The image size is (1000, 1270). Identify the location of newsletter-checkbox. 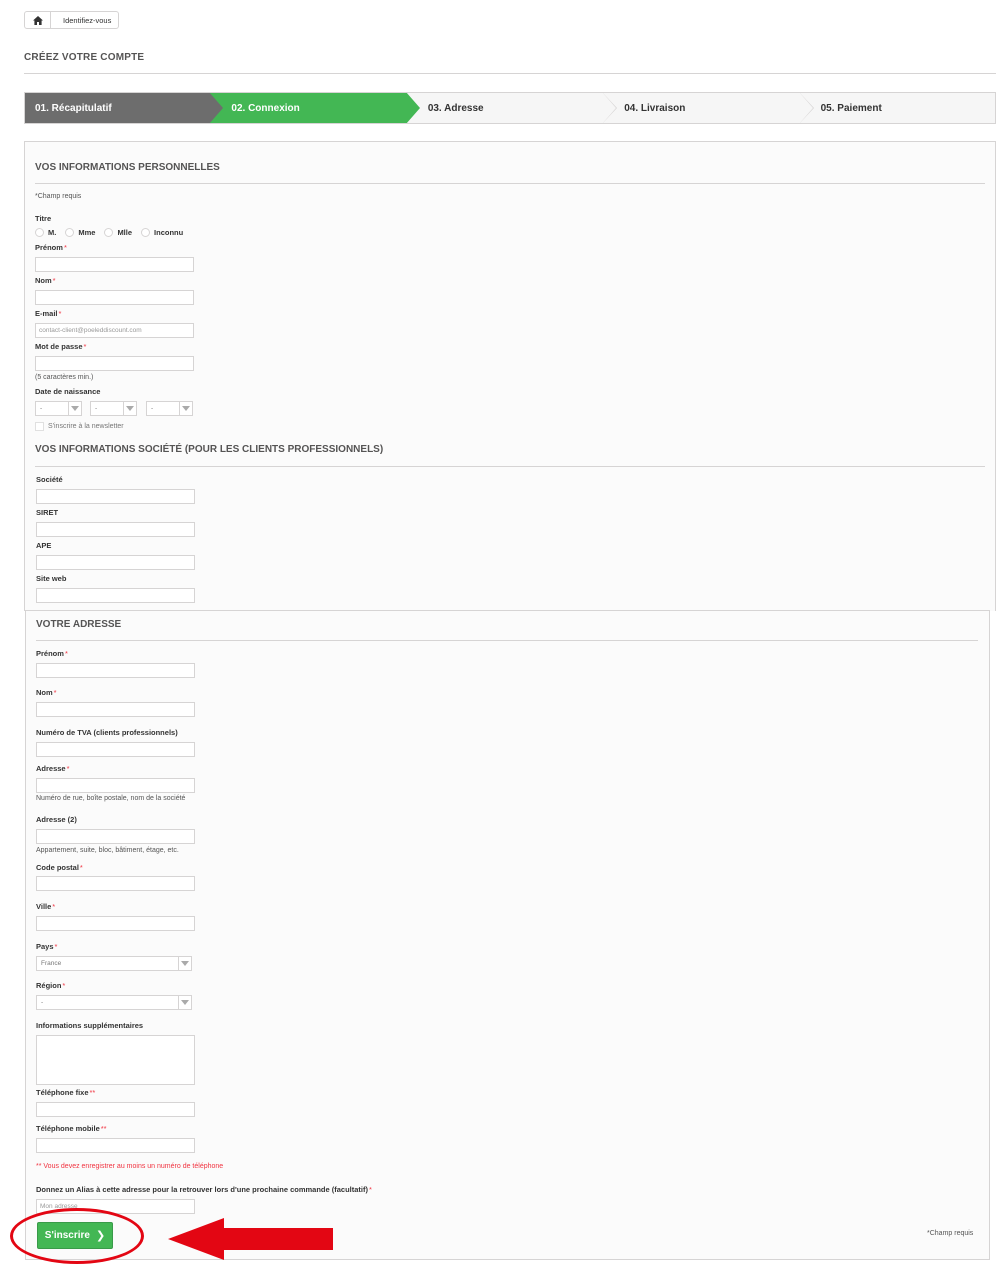
(39, 426).